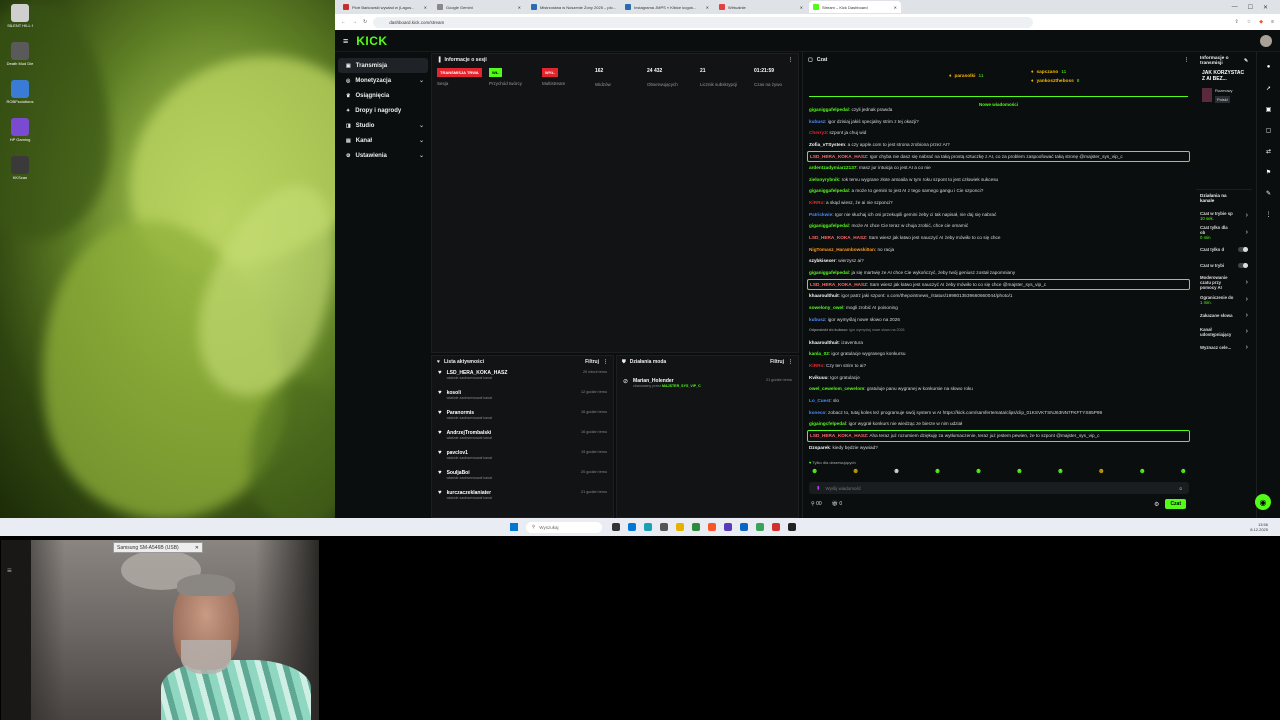 This screenshot has height=720, width=1280. I want to click on chat-message: sowelony_owel: mogli zrobić AI poisoning, so click(998, 308).